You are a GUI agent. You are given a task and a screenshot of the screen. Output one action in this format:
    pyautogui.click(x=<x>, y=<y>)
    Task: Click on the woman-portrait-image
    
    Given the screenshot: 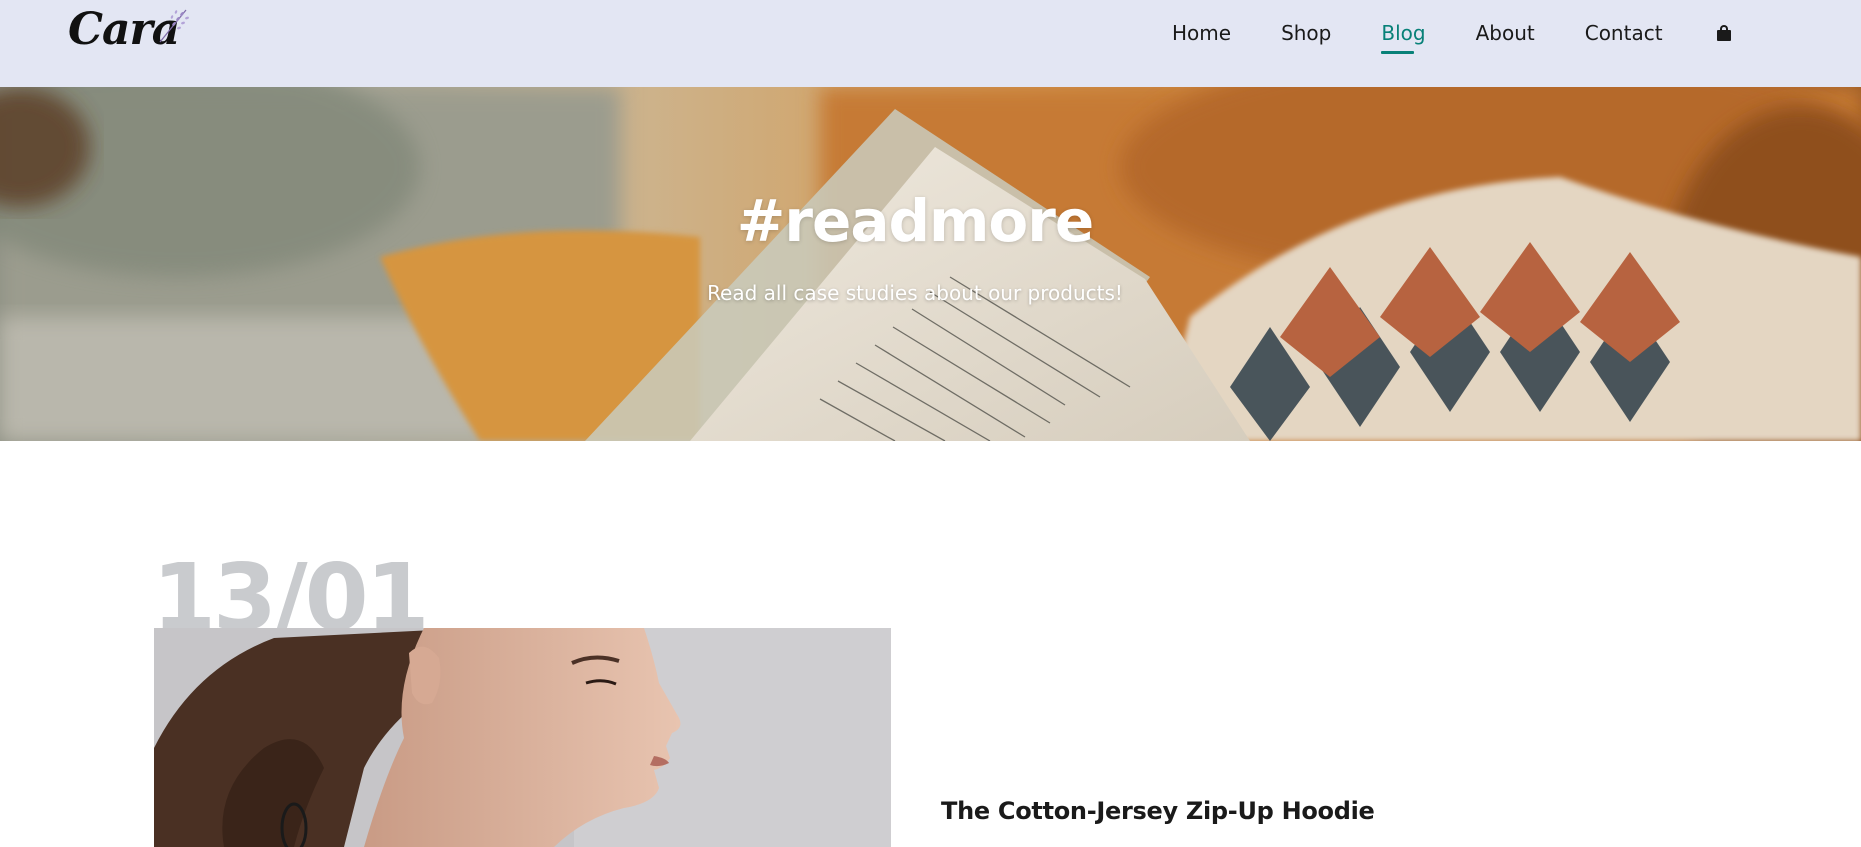 What is the action you would take?
    pyautogui.click(x=522, y=737)
    